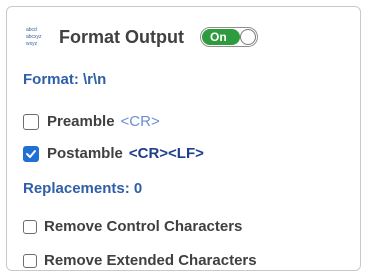 The width and height of the screenshot is (373, 280). Describe the element at coordinates (140, 121) in the screenshot. I see `preamble-code: <CR>` at that location.